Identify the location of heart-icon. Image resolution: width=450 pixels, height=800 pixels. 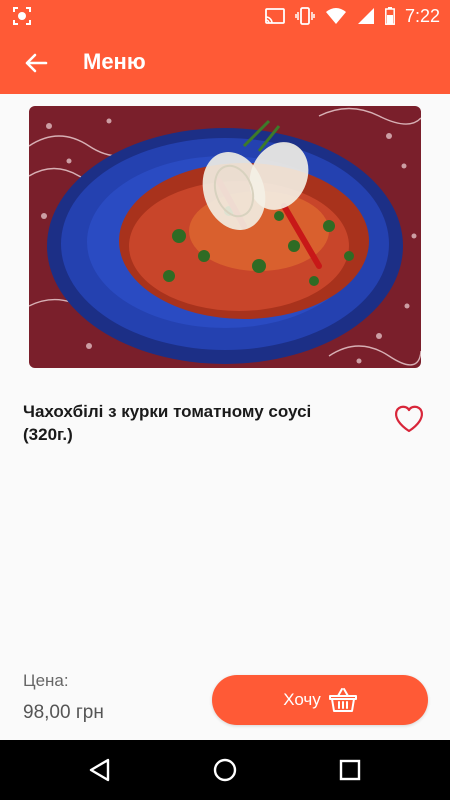
(409, 419).